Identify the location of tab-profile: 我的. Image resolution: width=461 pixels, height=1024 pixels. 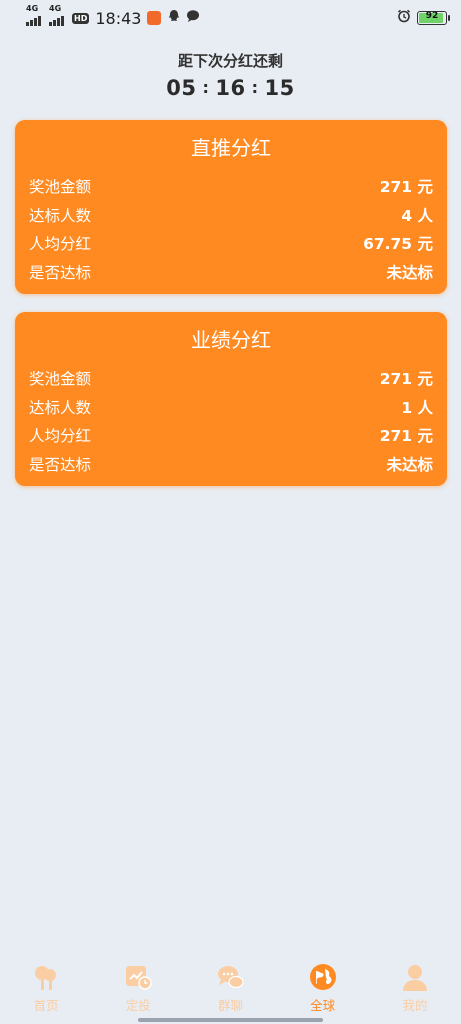
(415, 988).